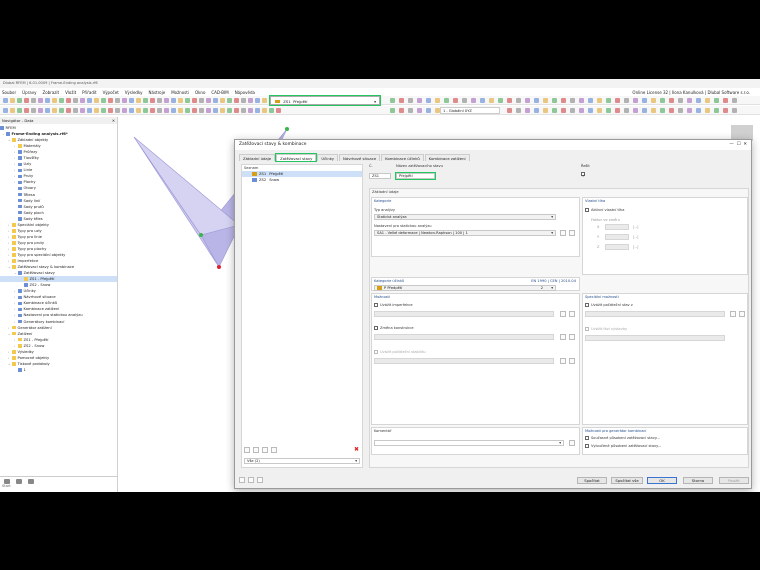 The image size is (760, 570). What do you see at coordinates (219, 92) in the screenshot?
I see `menu-item: CAD-BIM` at bounding box center [219, 92].